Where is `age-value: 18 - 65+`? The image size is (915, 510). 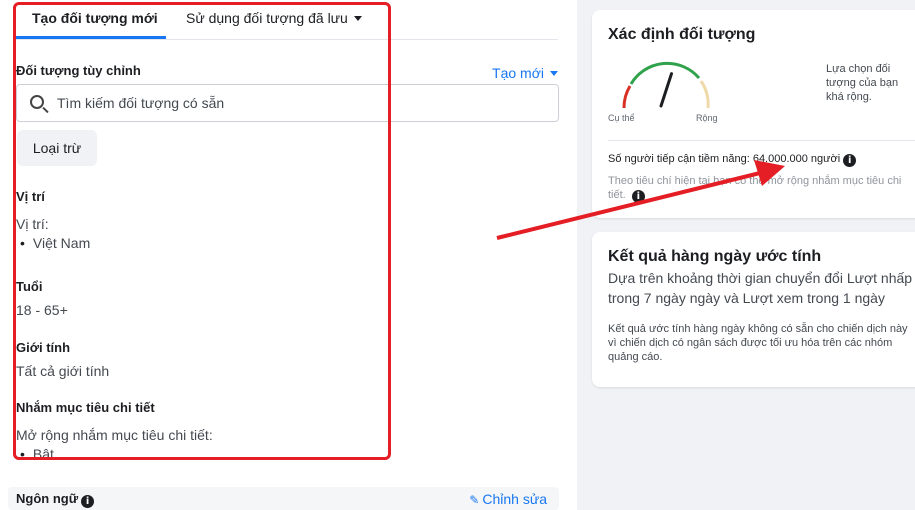 age-value: 18 - 65+ is located at coordinates (42, 310).